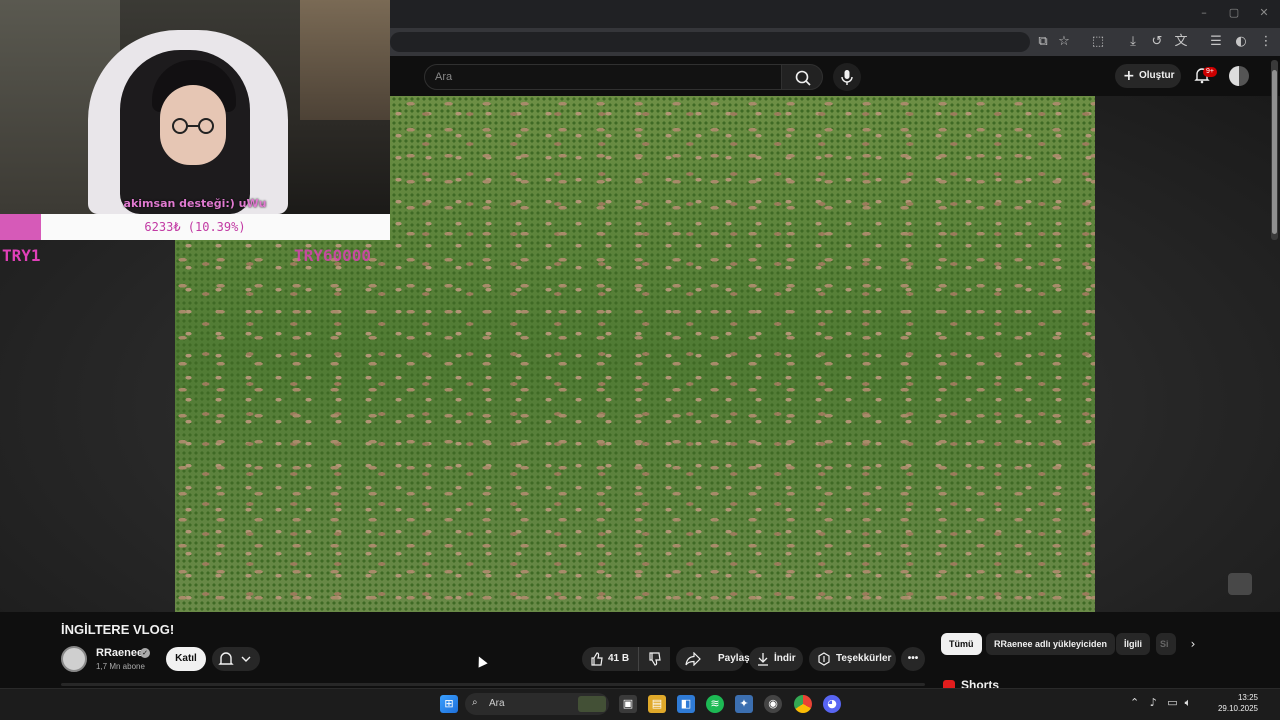  I want to click on microphone-icon, so click(847, 77).